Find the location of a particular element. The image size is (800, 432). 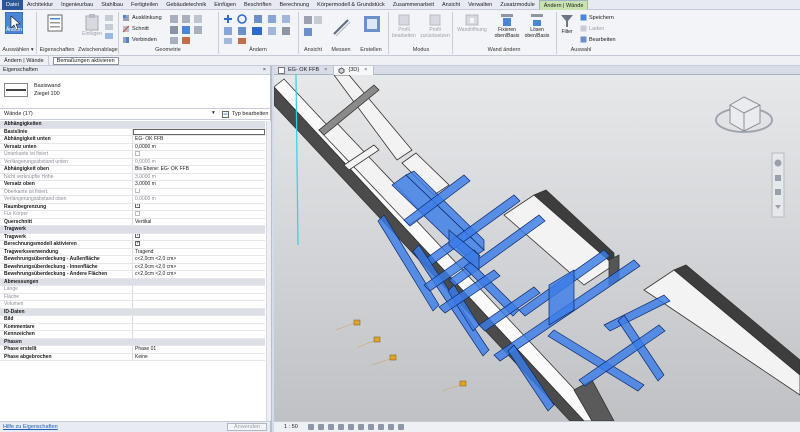

property-row: Abhängigkeit unten EG- OK FFB is located at coordinates (132, 140).